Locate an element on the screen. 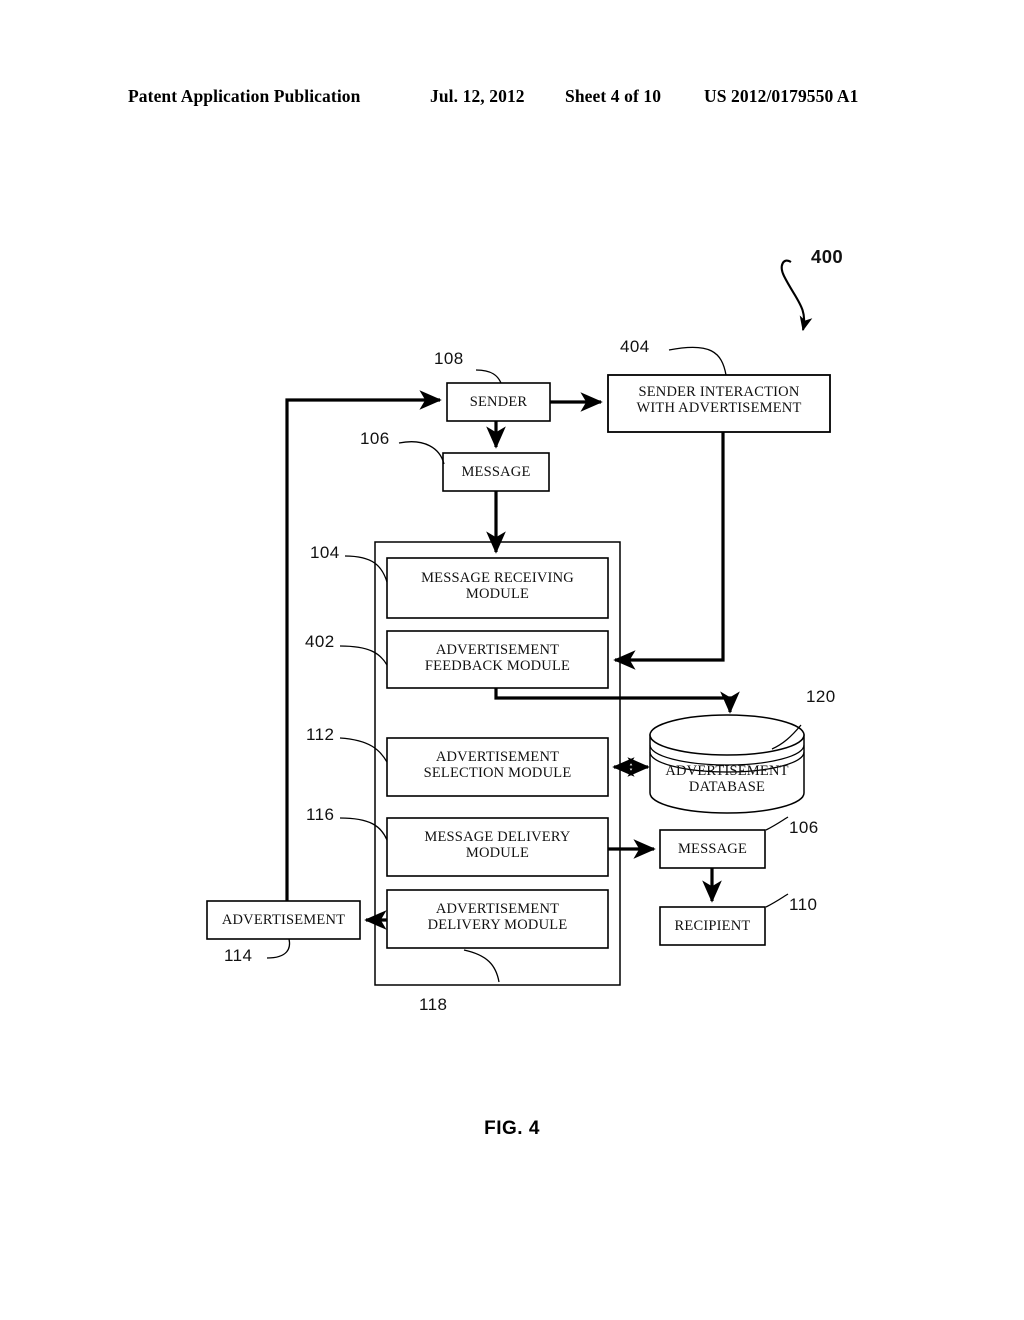 This screenshot has height=1320, width=1024. ref-number-400: 400 is located at coordinates (827, 256).